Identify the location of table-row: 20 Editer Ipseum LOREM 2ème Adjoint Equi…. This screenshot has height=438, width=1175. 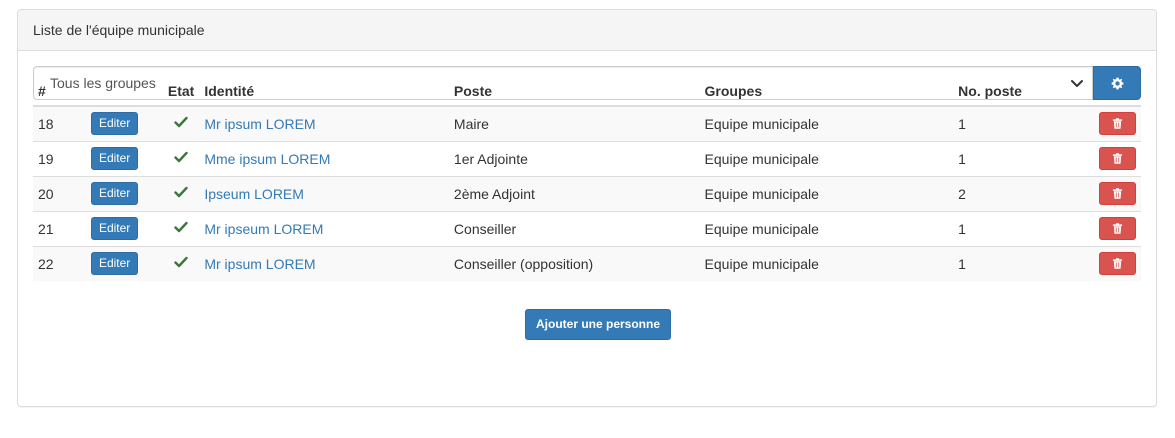
(587, 193).